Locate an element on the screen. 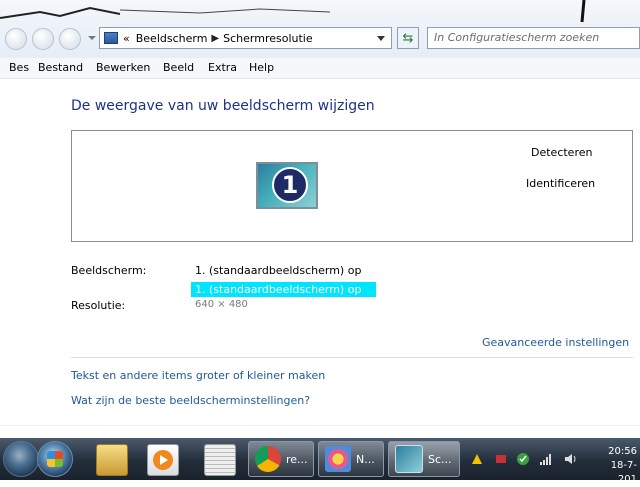 The image size is (640, 487). clock-time: 20:56 is located at coordinates (622, 451).